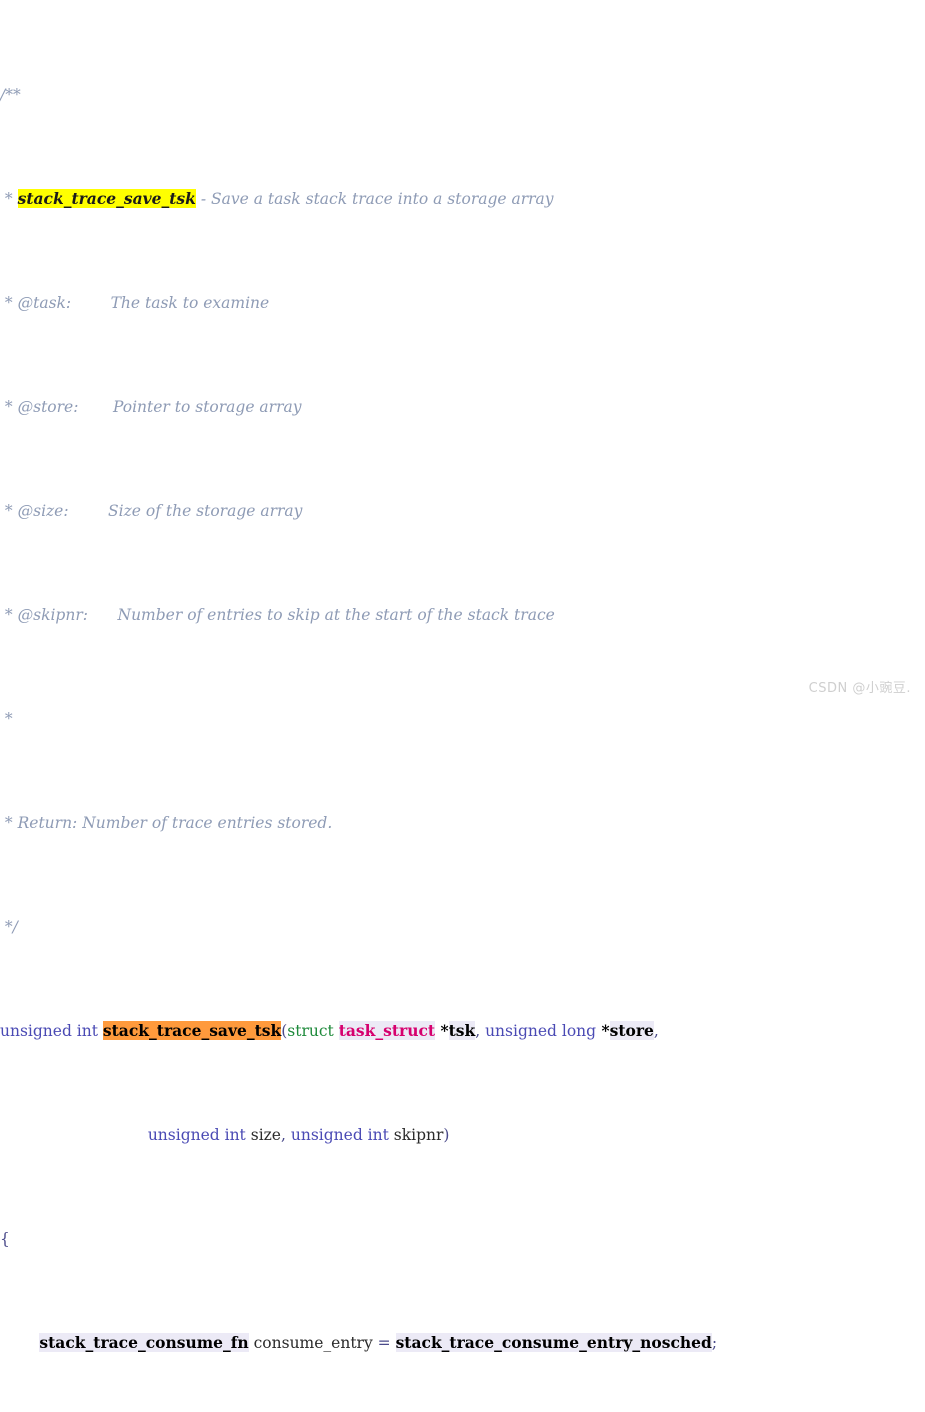  Describe the element at coordinates (462, 1135) in the screenshot. I see `code-line-signature-cont: unsigned int size, unsigned int skipnr)` at that location.